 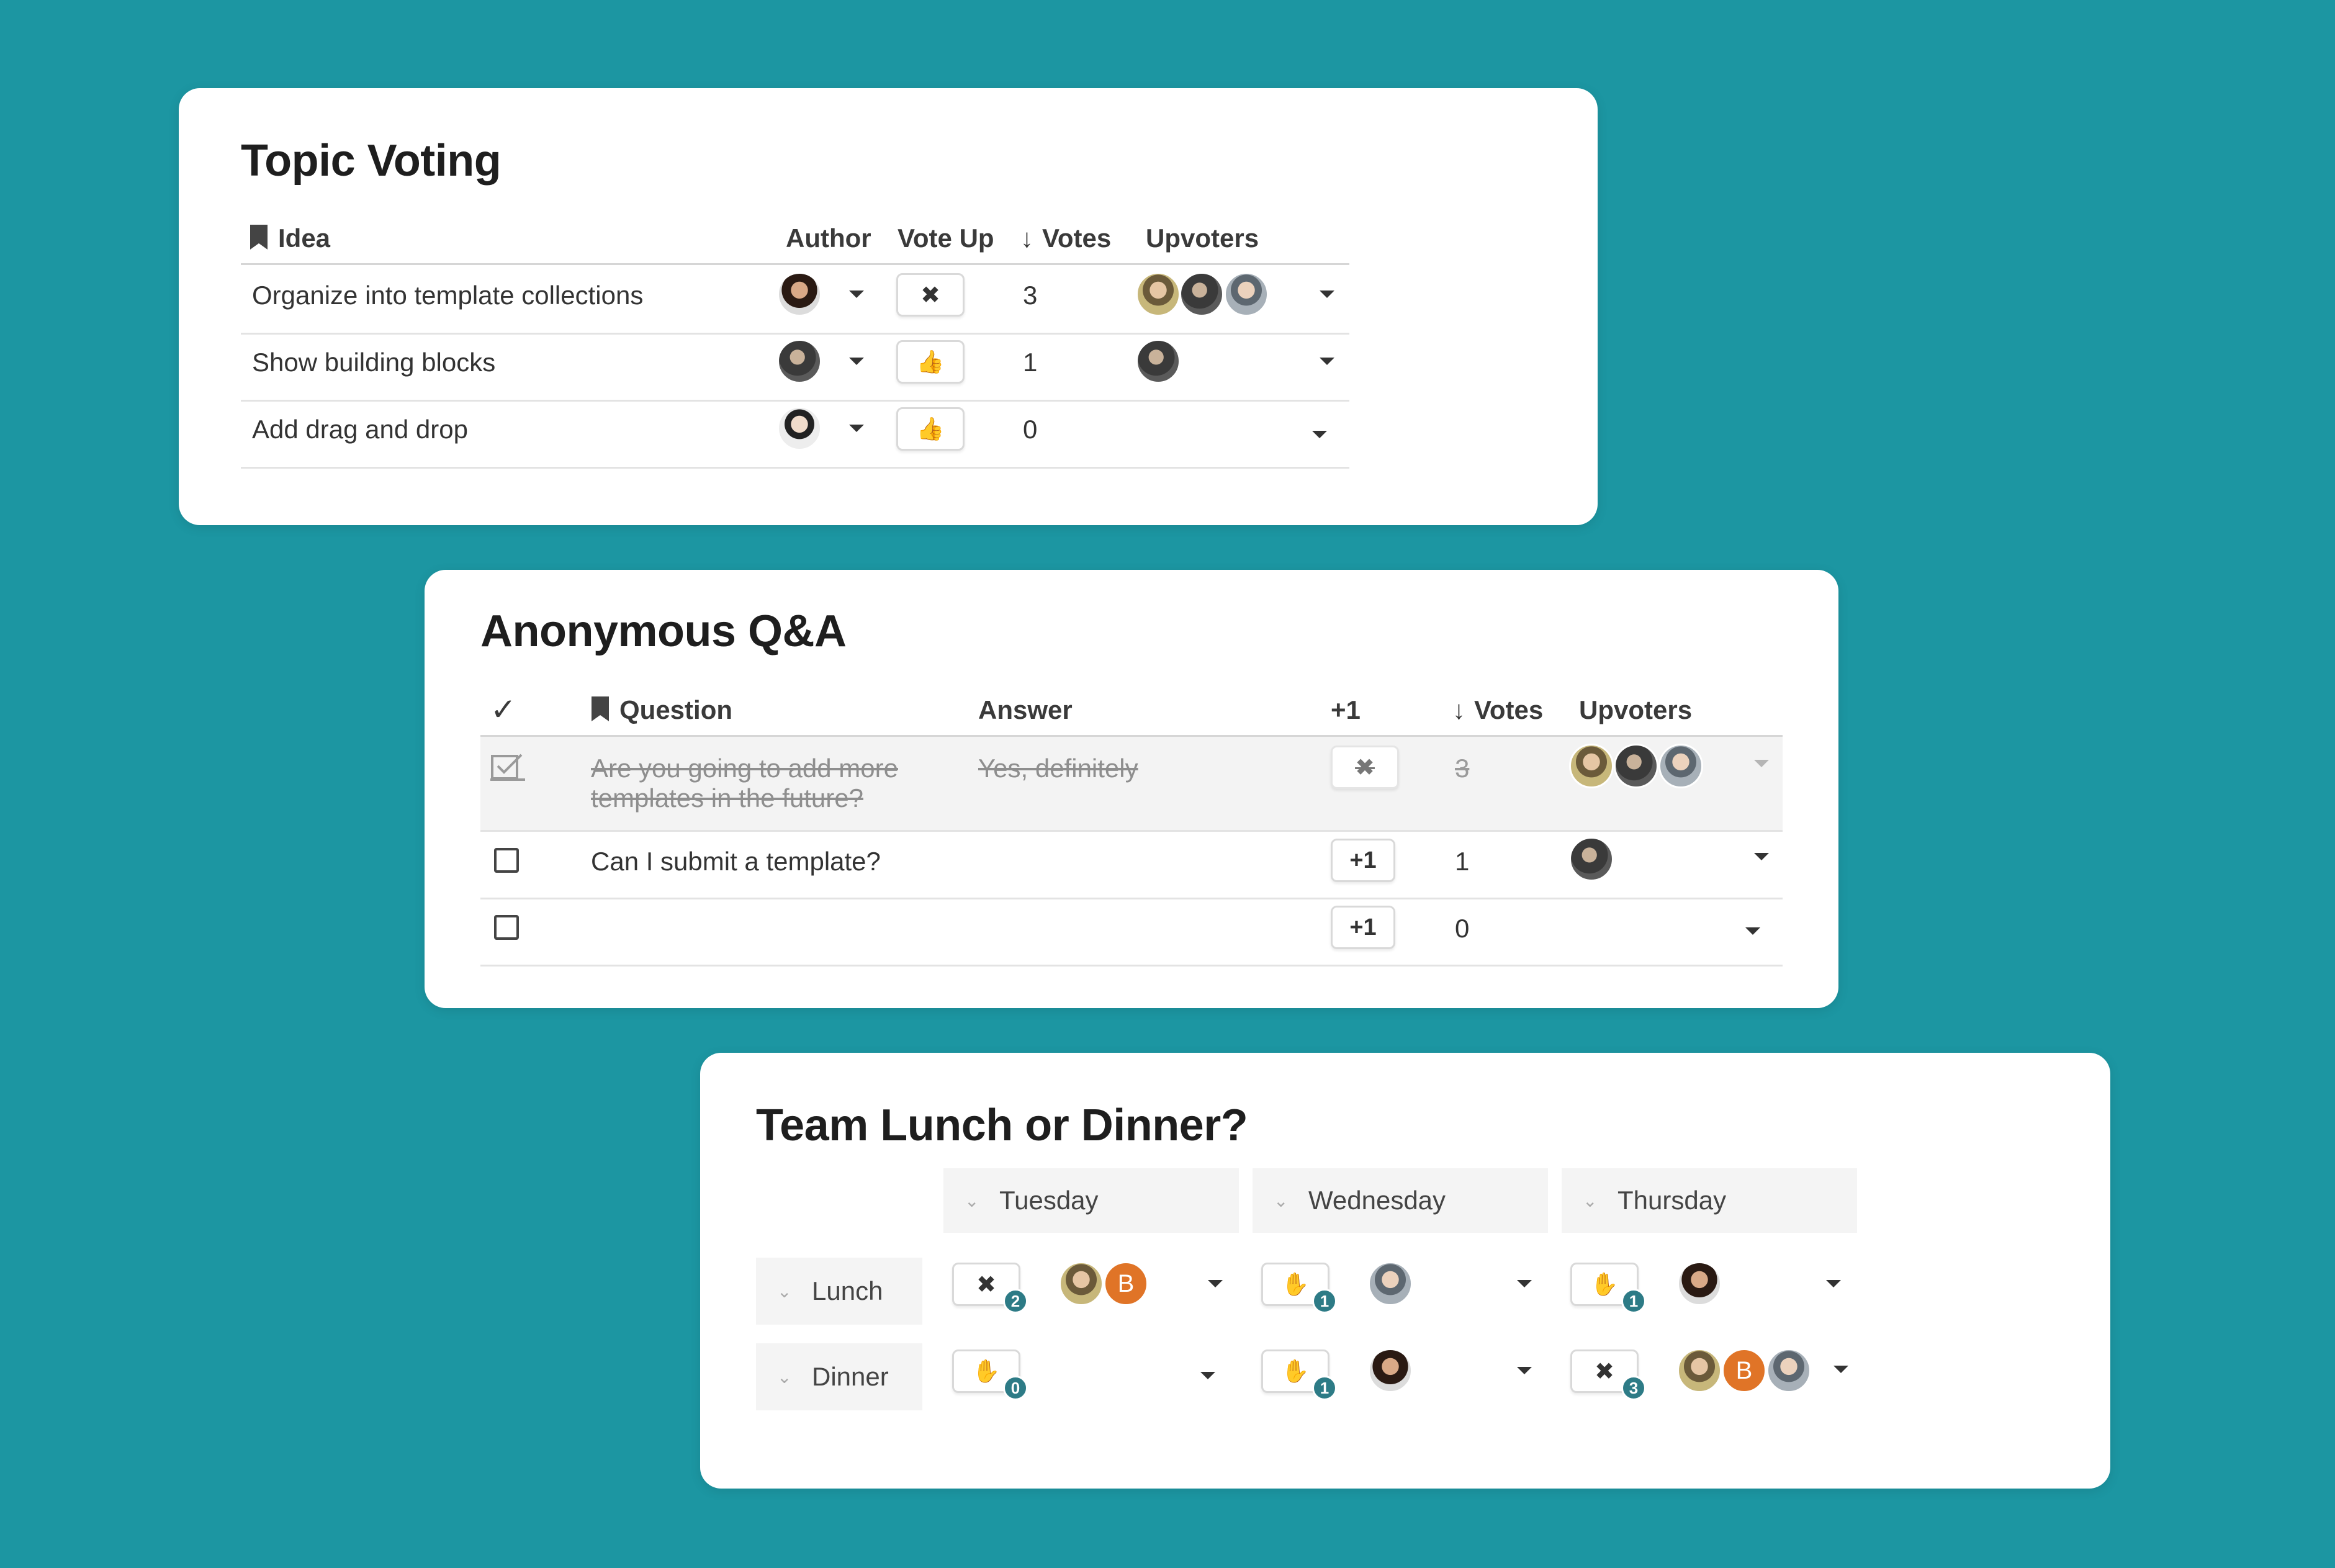 I want to click on column-header-answer: Answer, so click(x=1025, y=710).